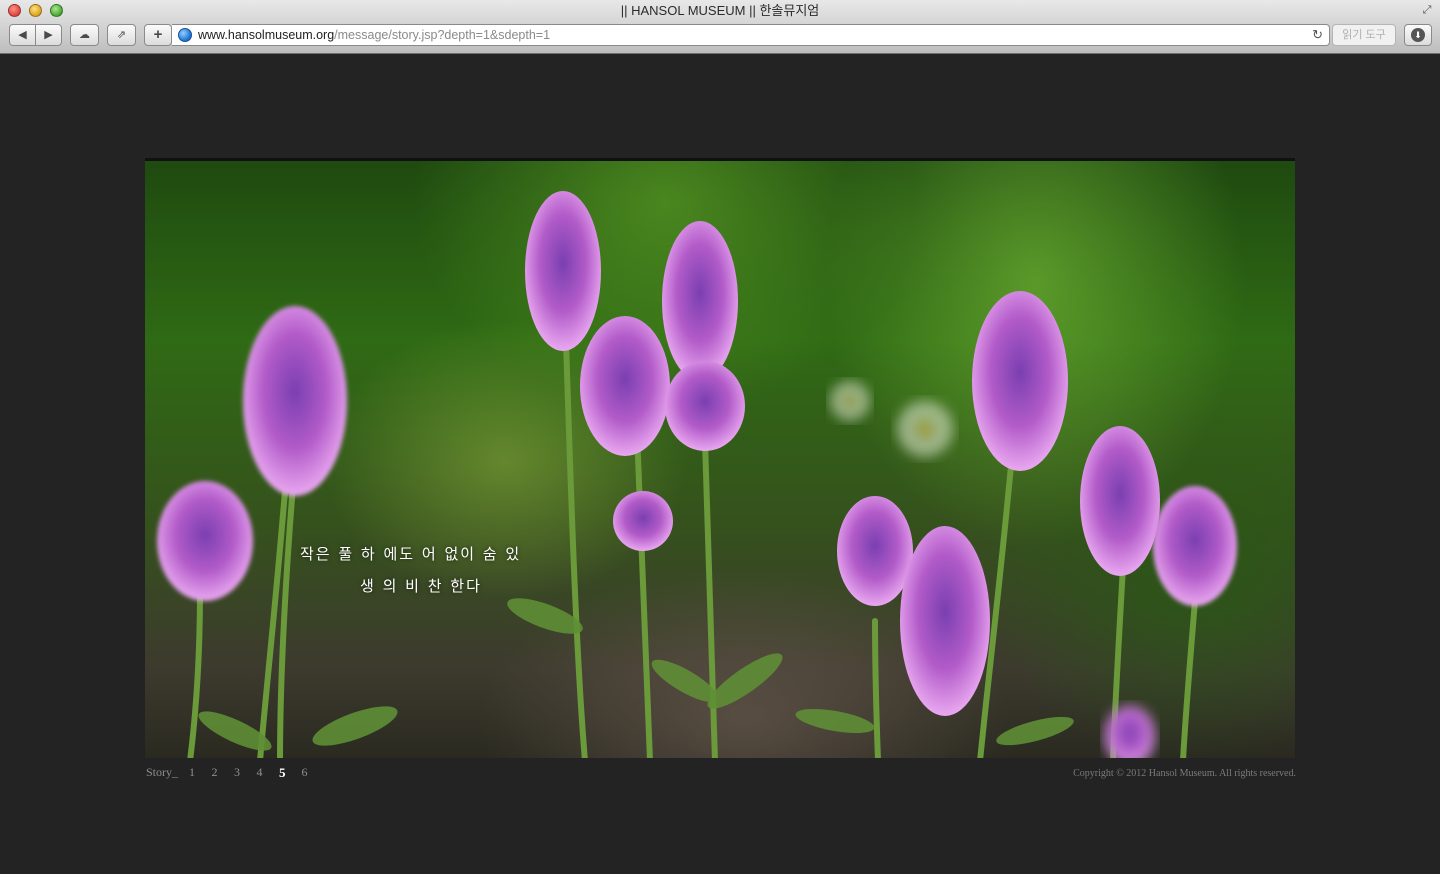  I want to click on page-link-4: 4, so click(268, 773).